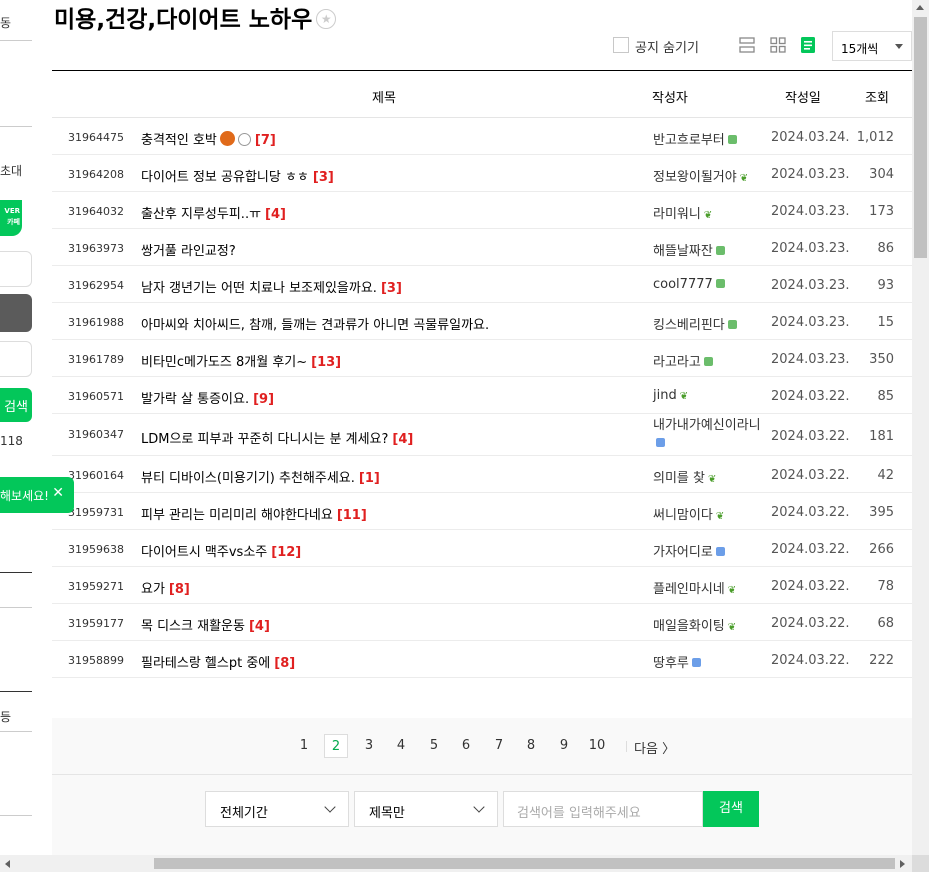  I want to click on page-link-9: 9, so click(564, 746).